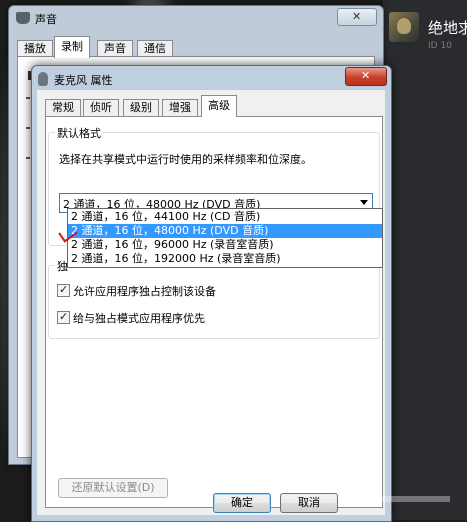 The height and width of the screenshot is (522, 467). I want to click on sound-window-close-button: ✕, so click(357, 17).